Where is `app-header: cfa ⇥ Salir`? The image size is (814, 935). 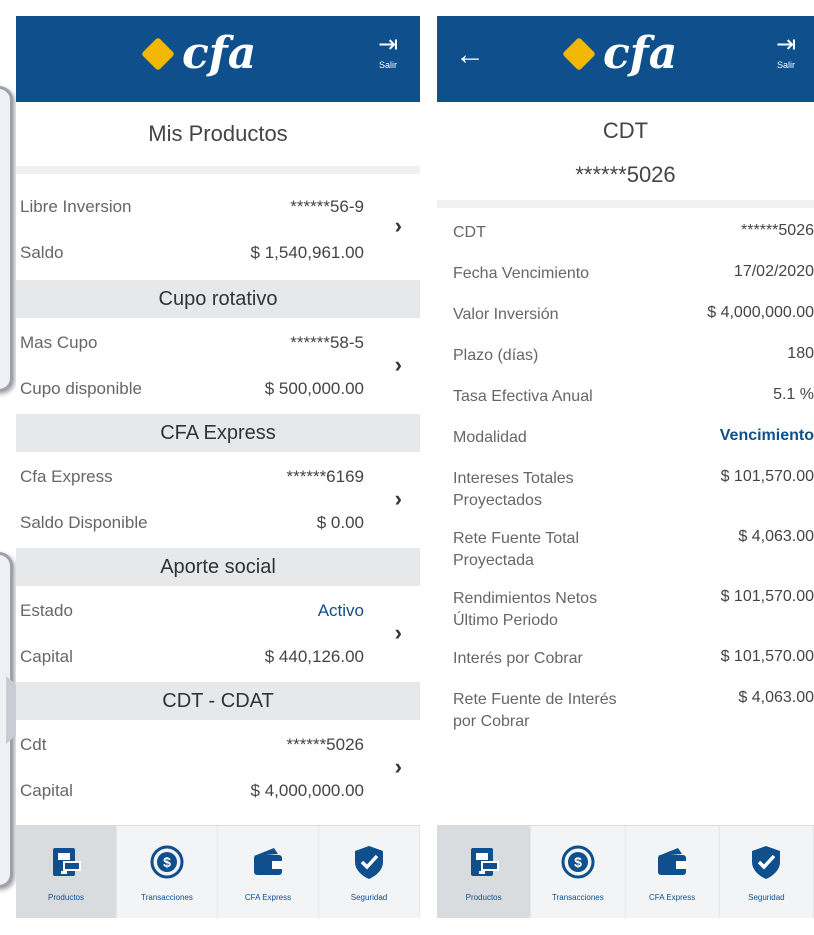
app-header: cfa ⇥ Salir is located at coordinates (218, 59).